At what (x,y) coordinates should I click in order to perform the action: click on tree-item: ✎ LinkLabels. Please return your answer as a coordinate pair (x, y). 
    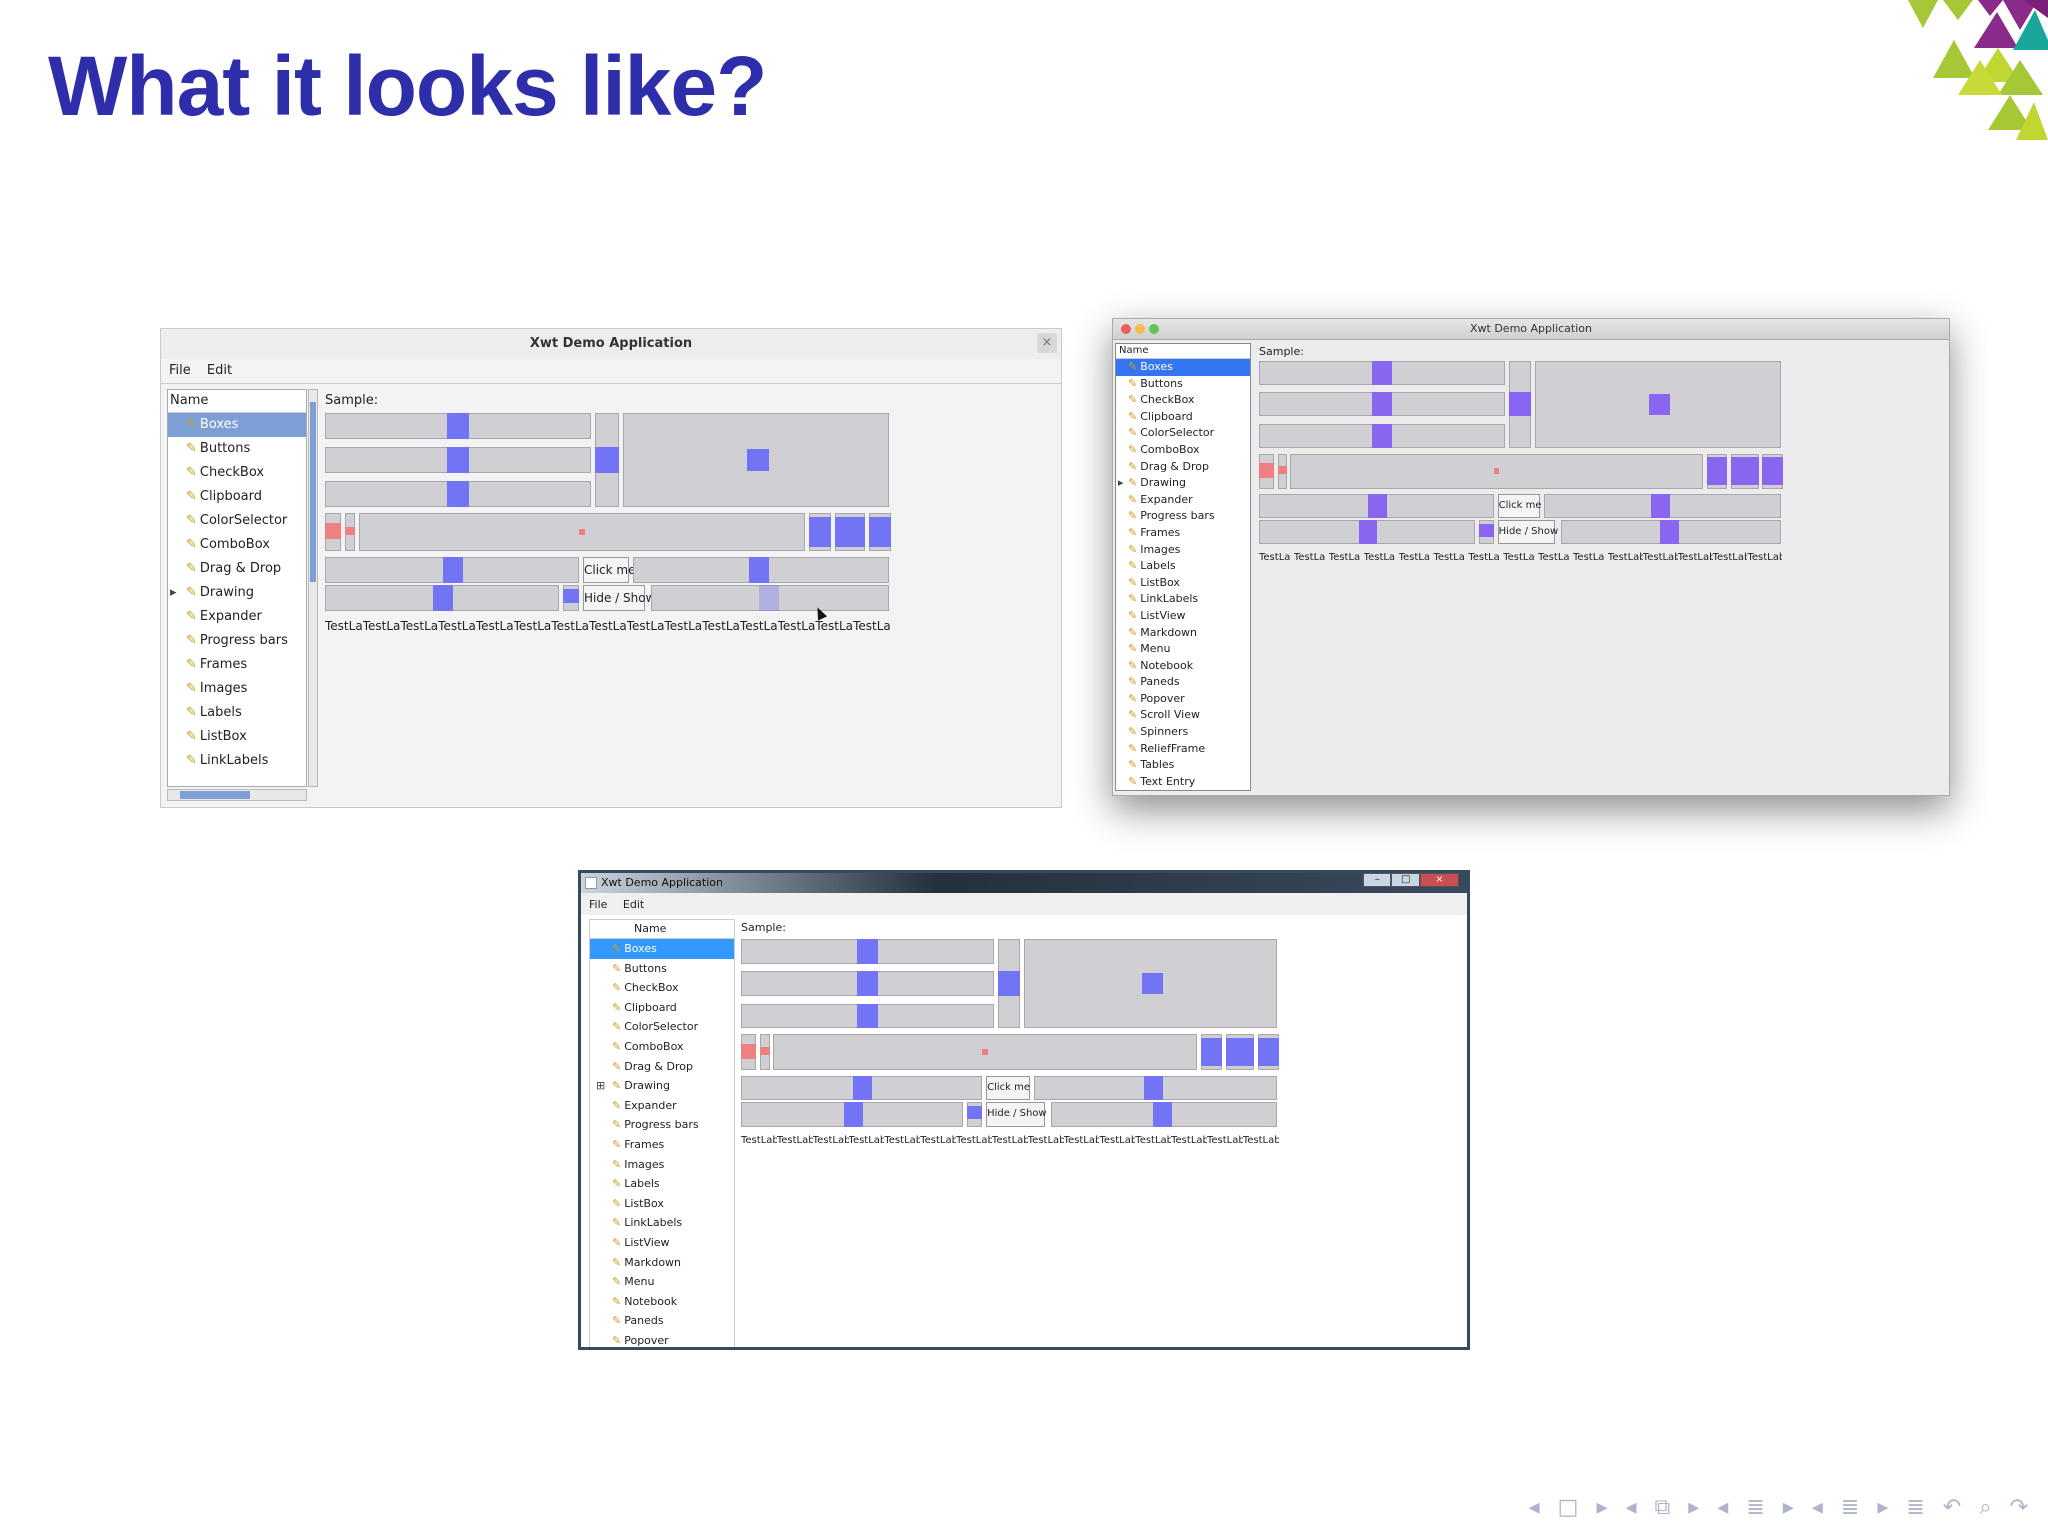
    Looking at the image, I should click on (237, 761).